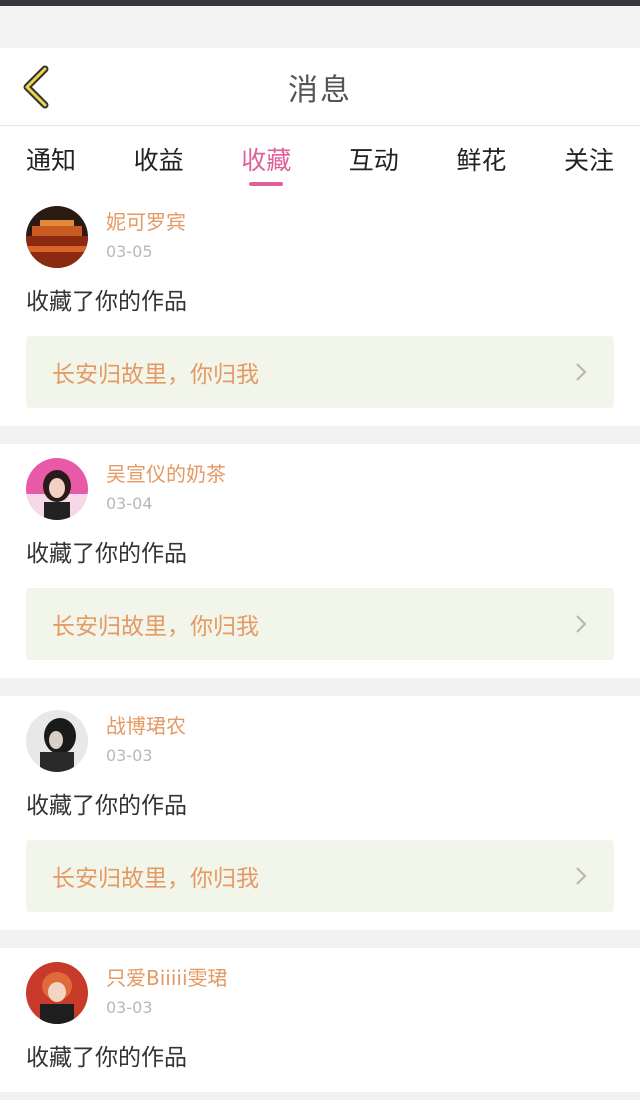 The height and width of the screenshot is (1100, 640). Describe the element at coordinates (320, 491) in the screenshot. I see `user-row: 吴宣仪的奶茶 03-04` at that location.